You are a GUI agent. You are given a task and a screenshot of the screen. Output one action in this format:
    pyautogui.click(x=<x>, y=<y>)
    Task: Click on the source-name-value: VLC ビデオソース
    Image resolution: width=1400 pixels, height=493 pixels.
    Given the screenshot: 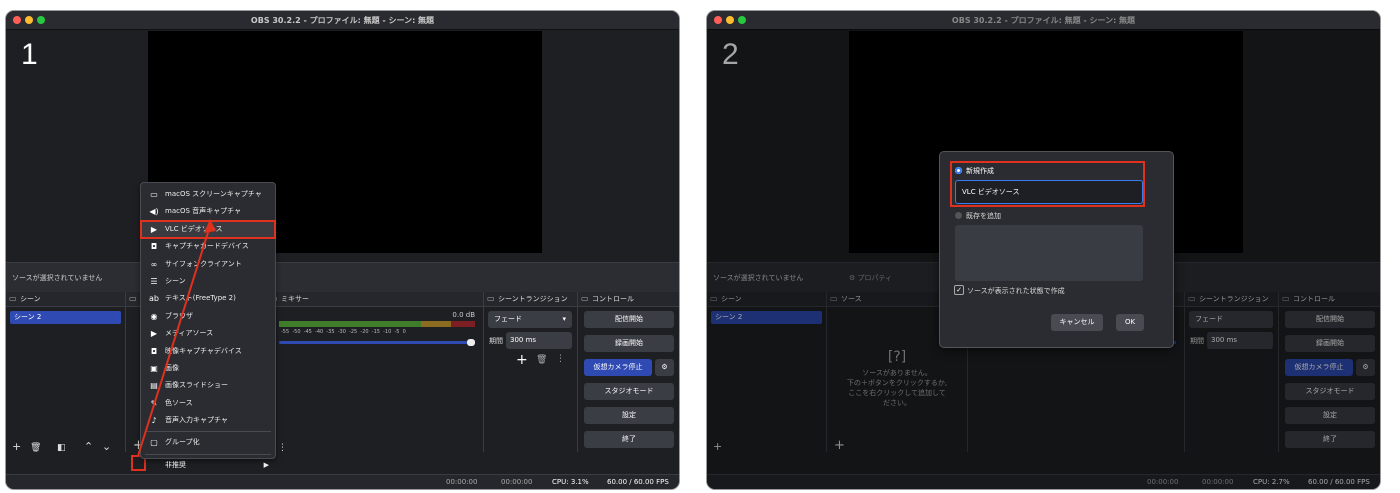 What is the action you would take?
    pyautogui.click(x=991, y=192)
    